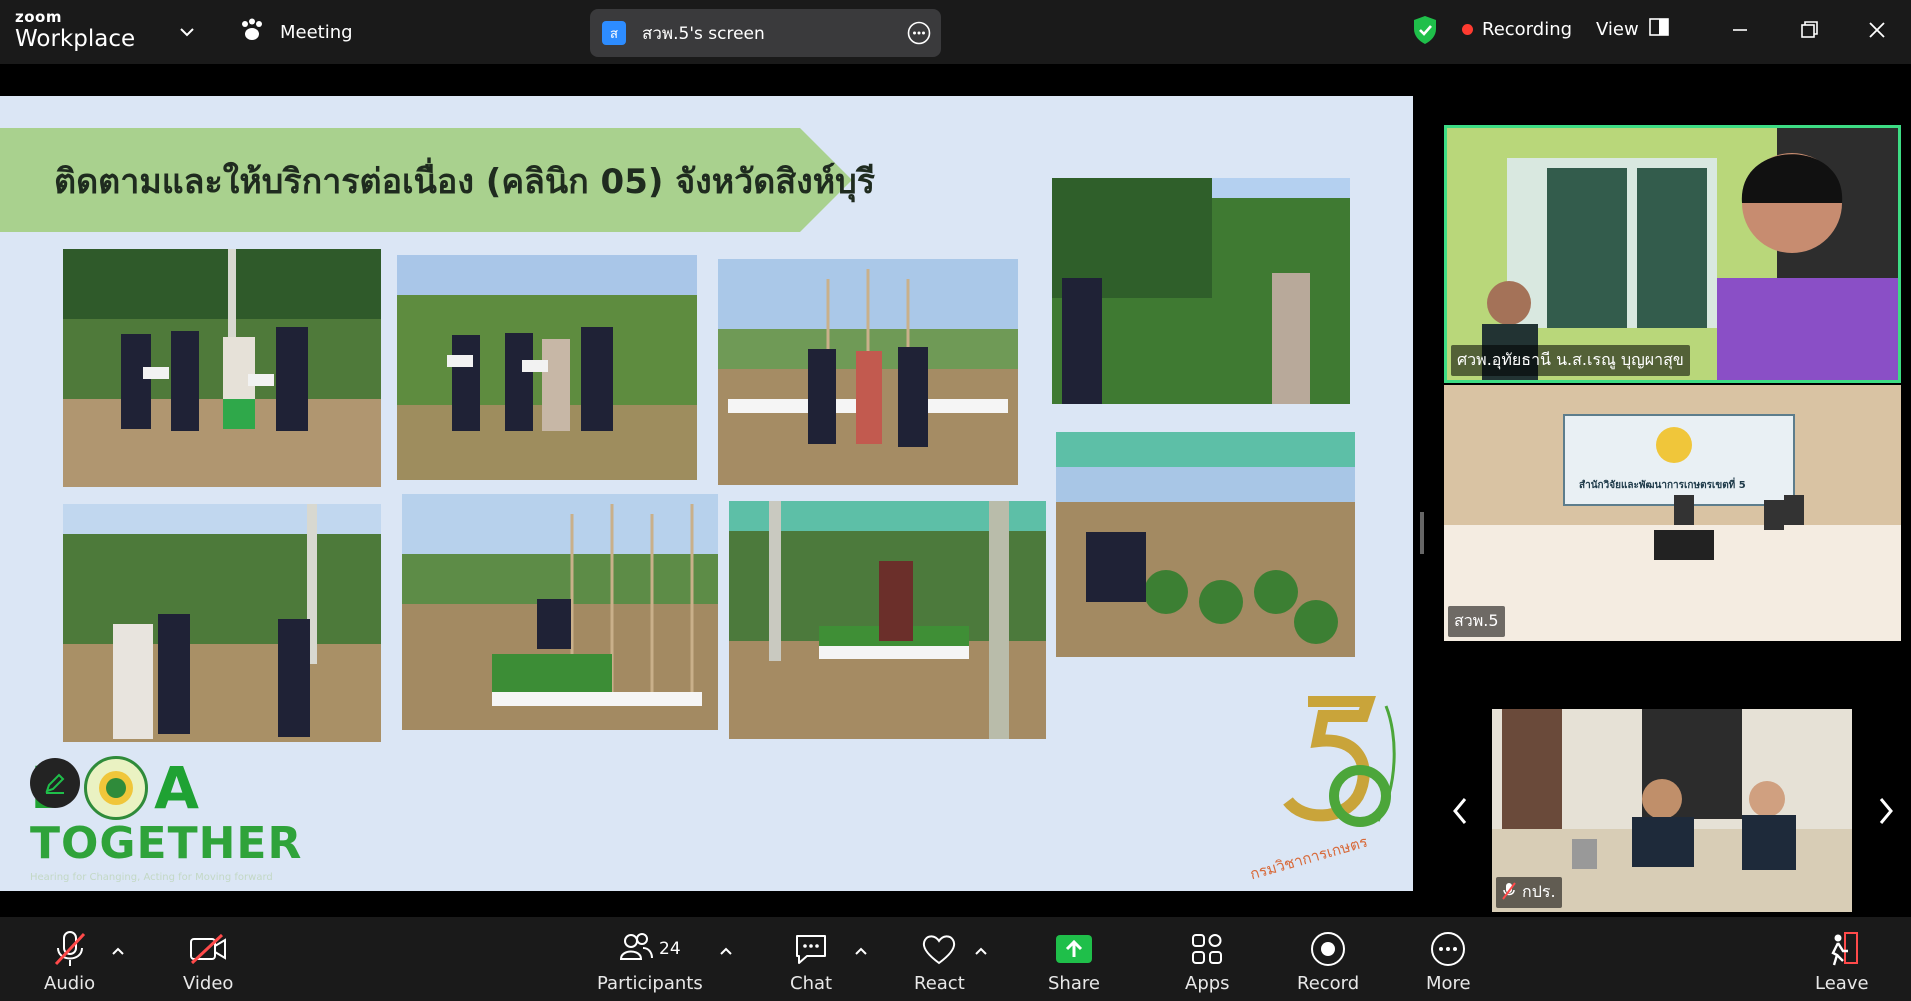 The image size is (1911, 1001). I want to click on screen-share-pill: ส สวพ.5's screen, so click(765, 33).